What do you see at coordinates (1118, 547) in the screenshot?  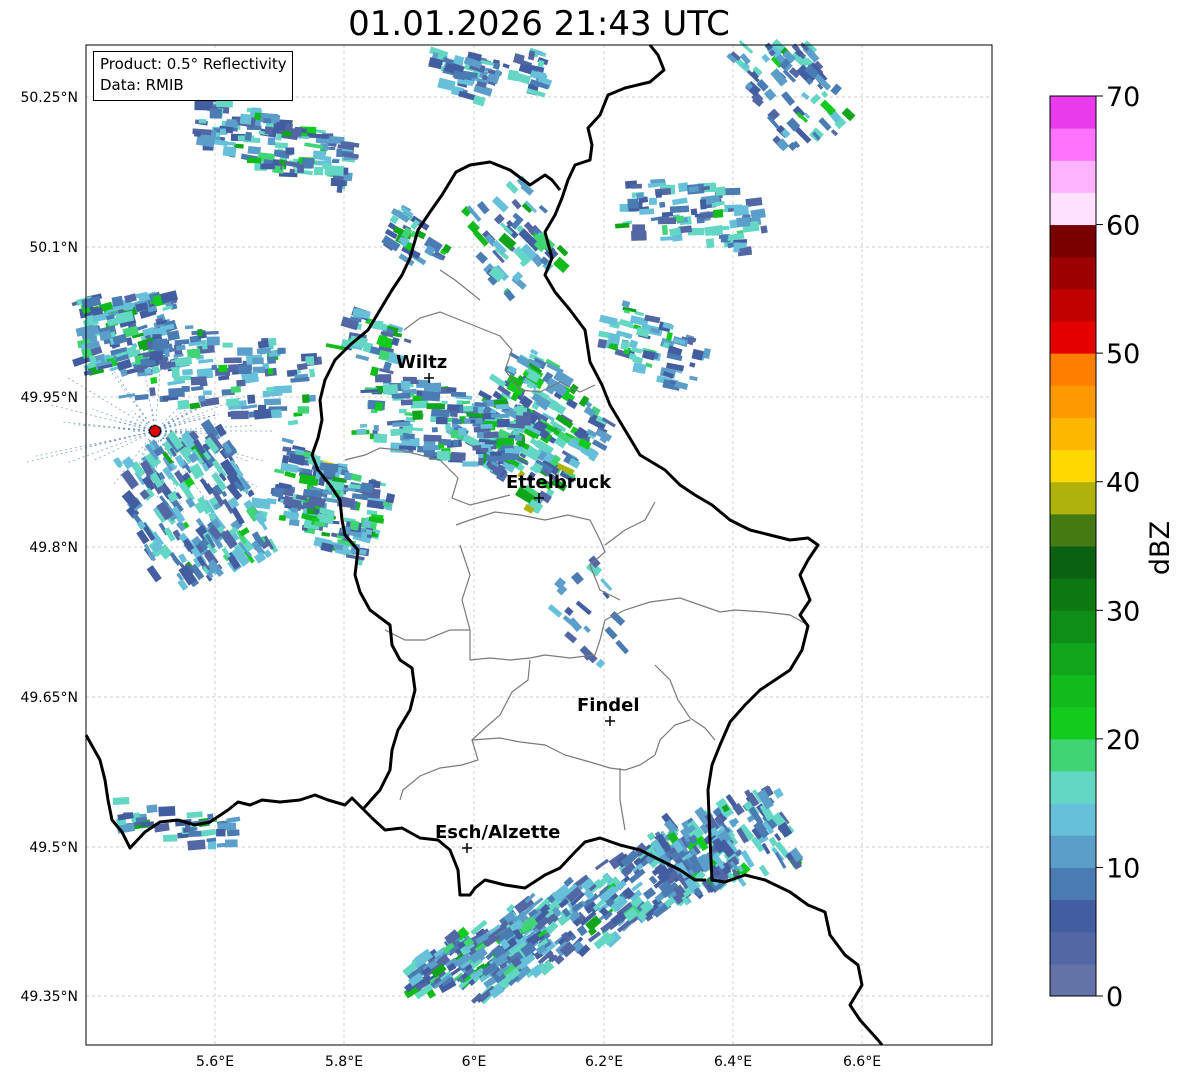 I see `colorbar-ticks: 0 10 20 30 40 50 60 70` at bounding box center [1118, 547].